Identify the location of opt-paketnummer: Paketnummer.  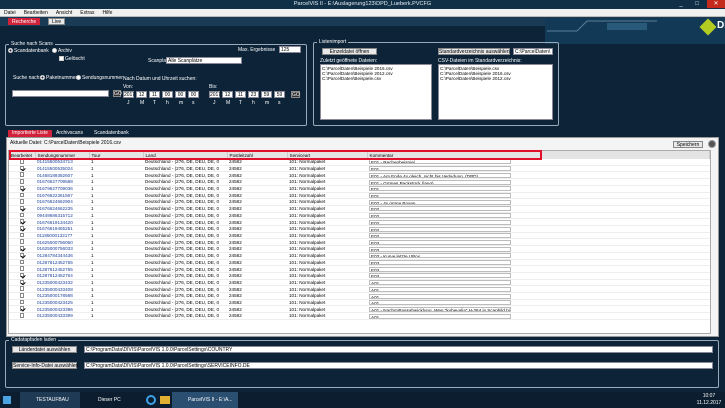
(58, 78).